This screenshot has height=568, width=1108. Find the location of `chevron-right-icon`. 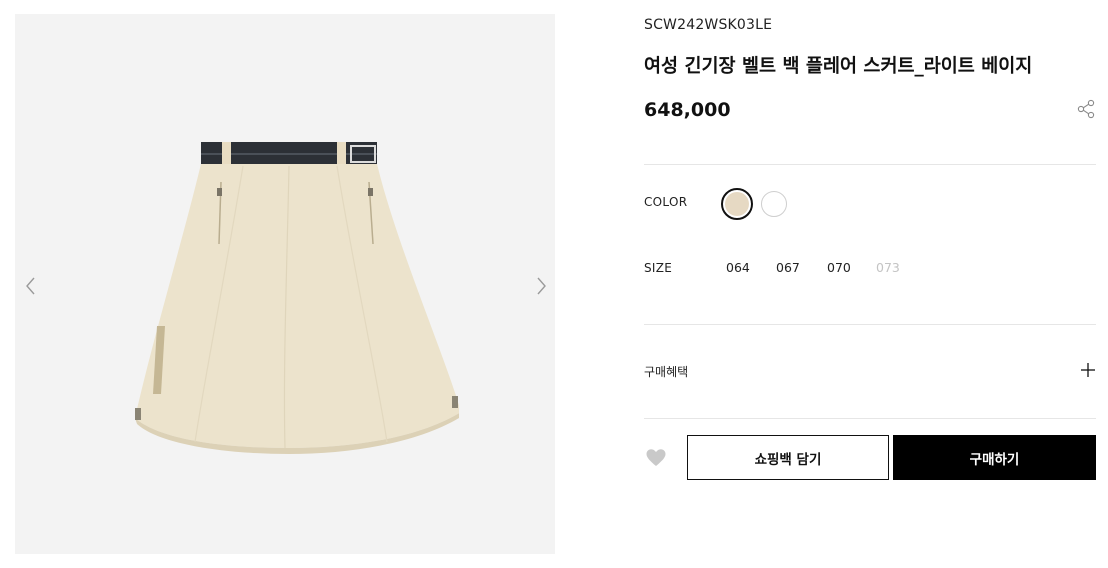

chevron-right-icon is located at coordinates (541, 286).